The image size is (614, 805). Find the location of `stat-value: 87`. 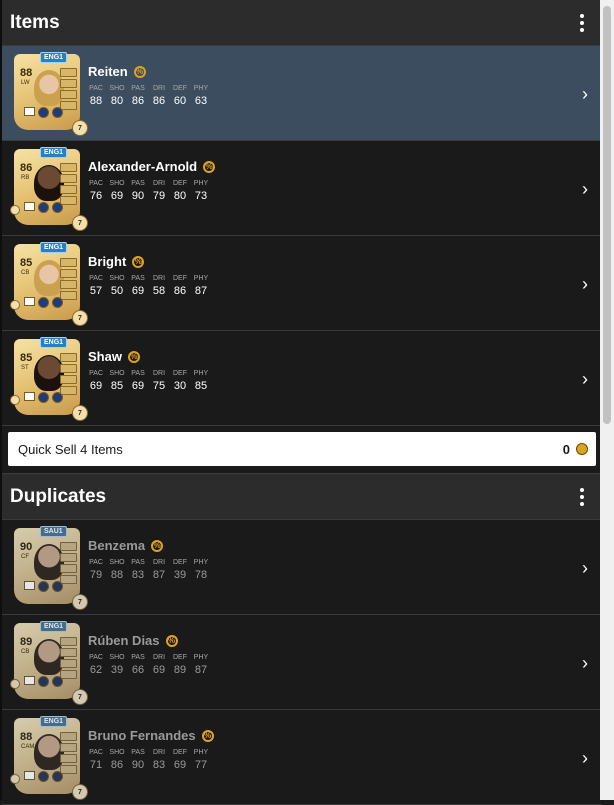

stat-value: 87 is located at coordinates (201, 291).